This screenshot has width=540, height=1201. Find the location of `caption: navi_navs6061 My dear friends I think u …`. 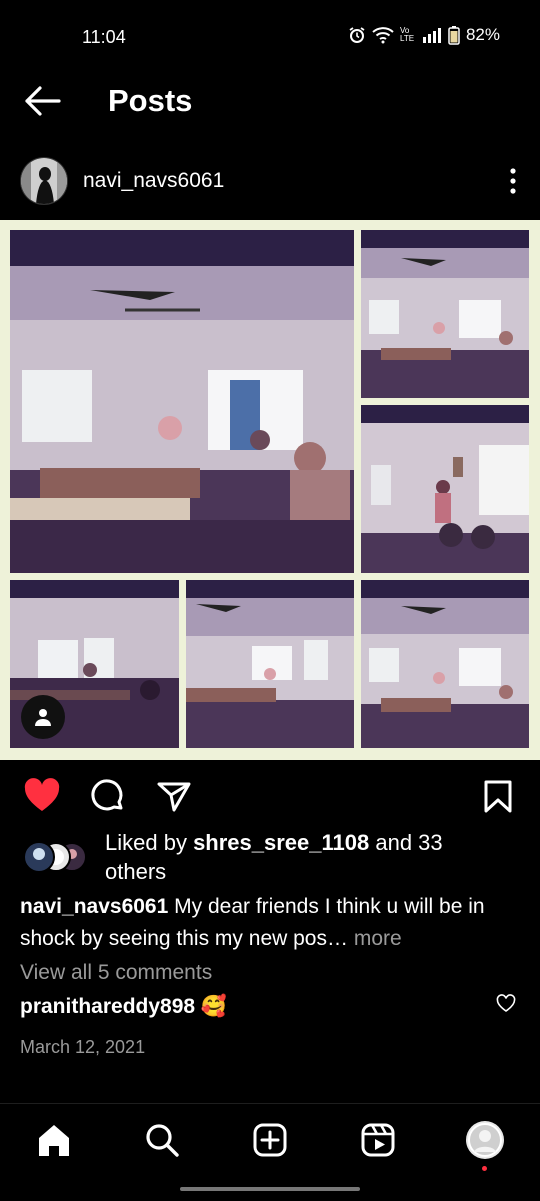

caption: navi_navs6061 My dear friends I think u … is located at coordinates (270, 923).